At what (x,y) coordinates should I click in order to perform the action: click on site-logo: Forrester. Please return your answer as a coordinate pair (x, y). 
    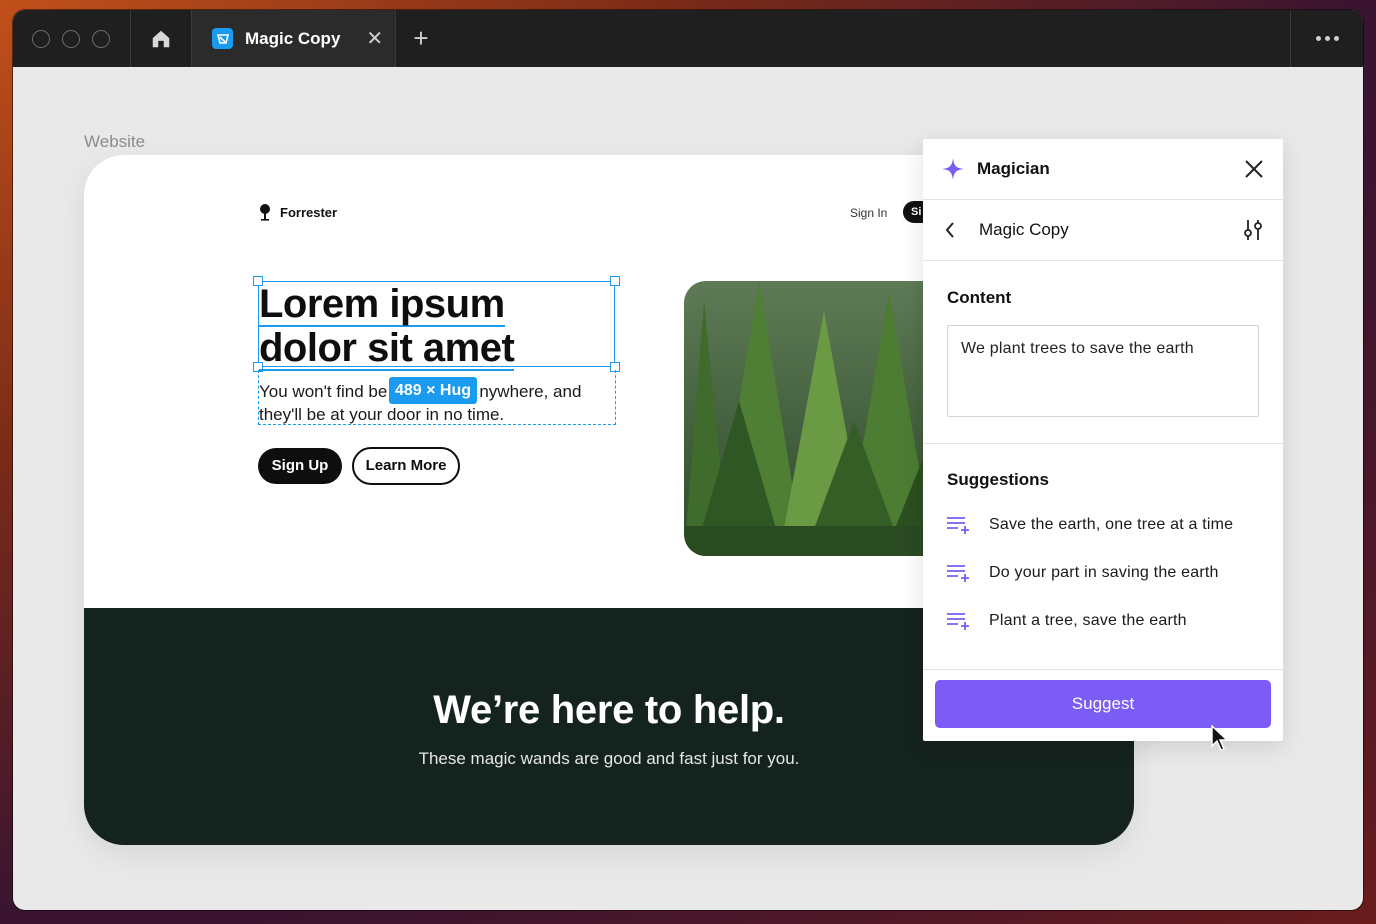
    Looking at the image, I should click on (297, 212).